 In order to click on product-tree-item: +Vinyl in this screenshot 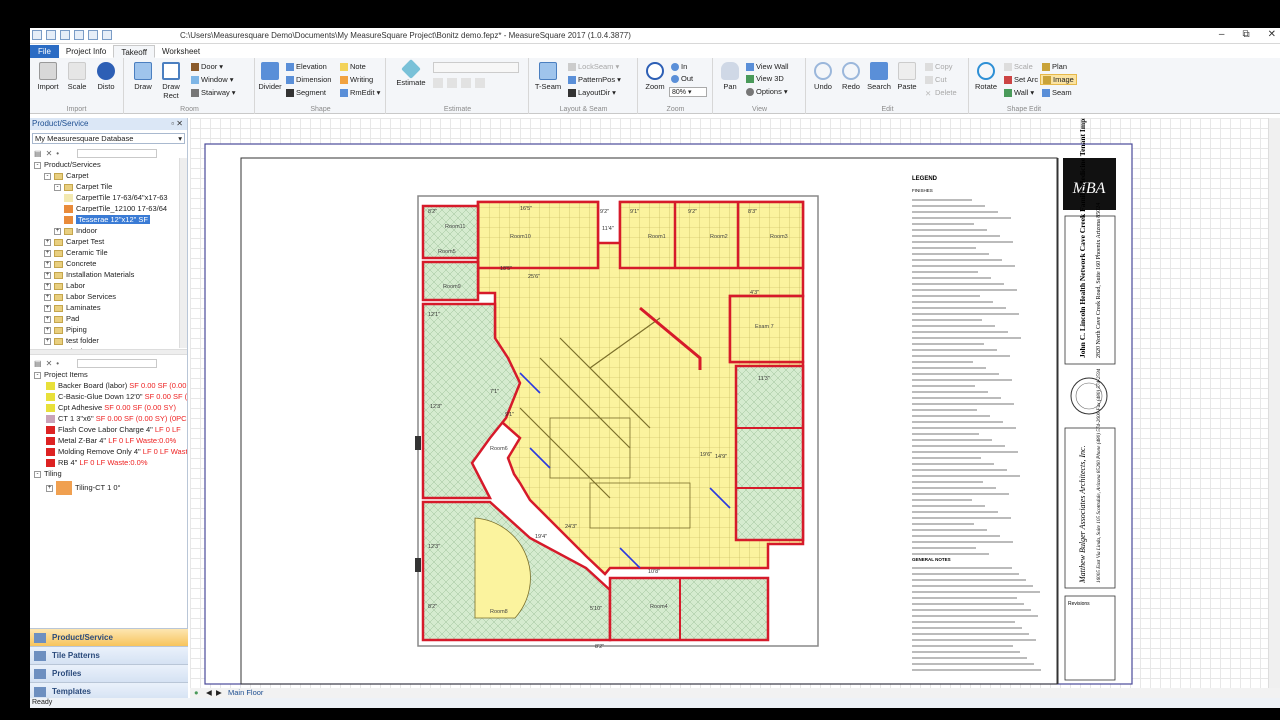, I will do `click(110, 347)`.